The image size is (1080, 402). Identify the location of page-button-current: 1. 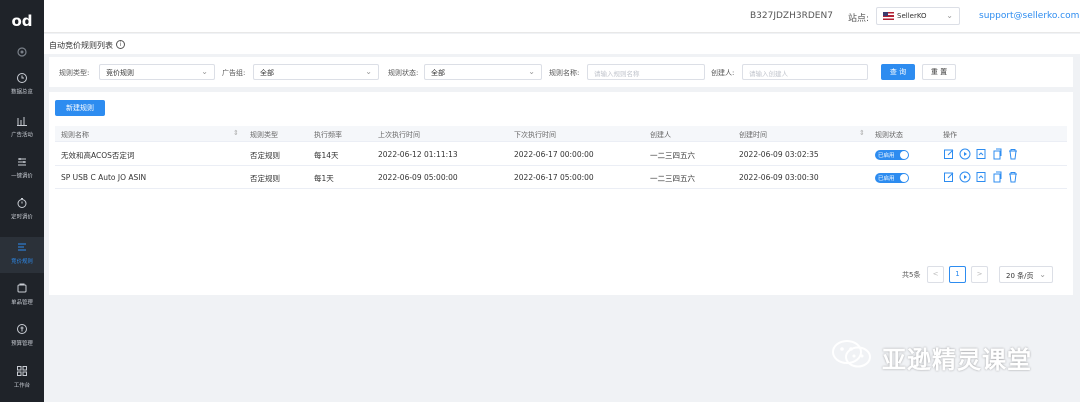
(957, 274).